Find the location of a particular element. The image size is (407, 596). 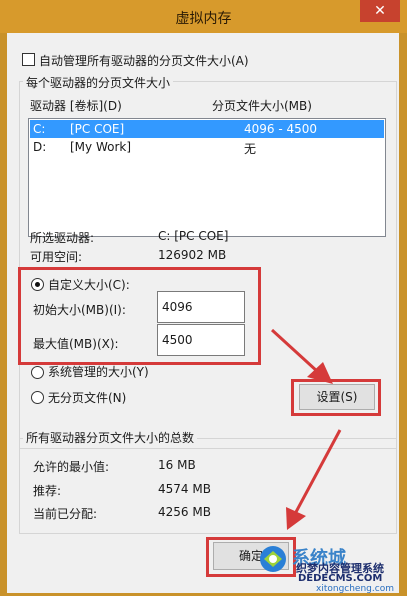

watermark-line3: xitongcheng.com is located at coordinates (355, 589).